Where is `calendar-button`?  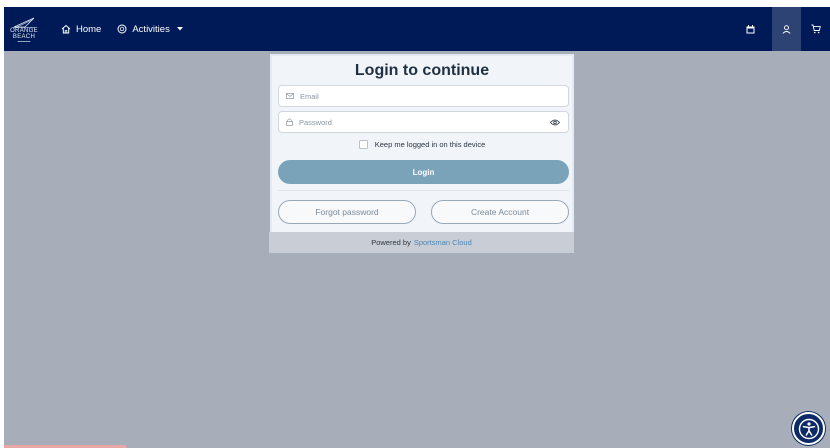
calendar-button is located at coordinates (750, 29).